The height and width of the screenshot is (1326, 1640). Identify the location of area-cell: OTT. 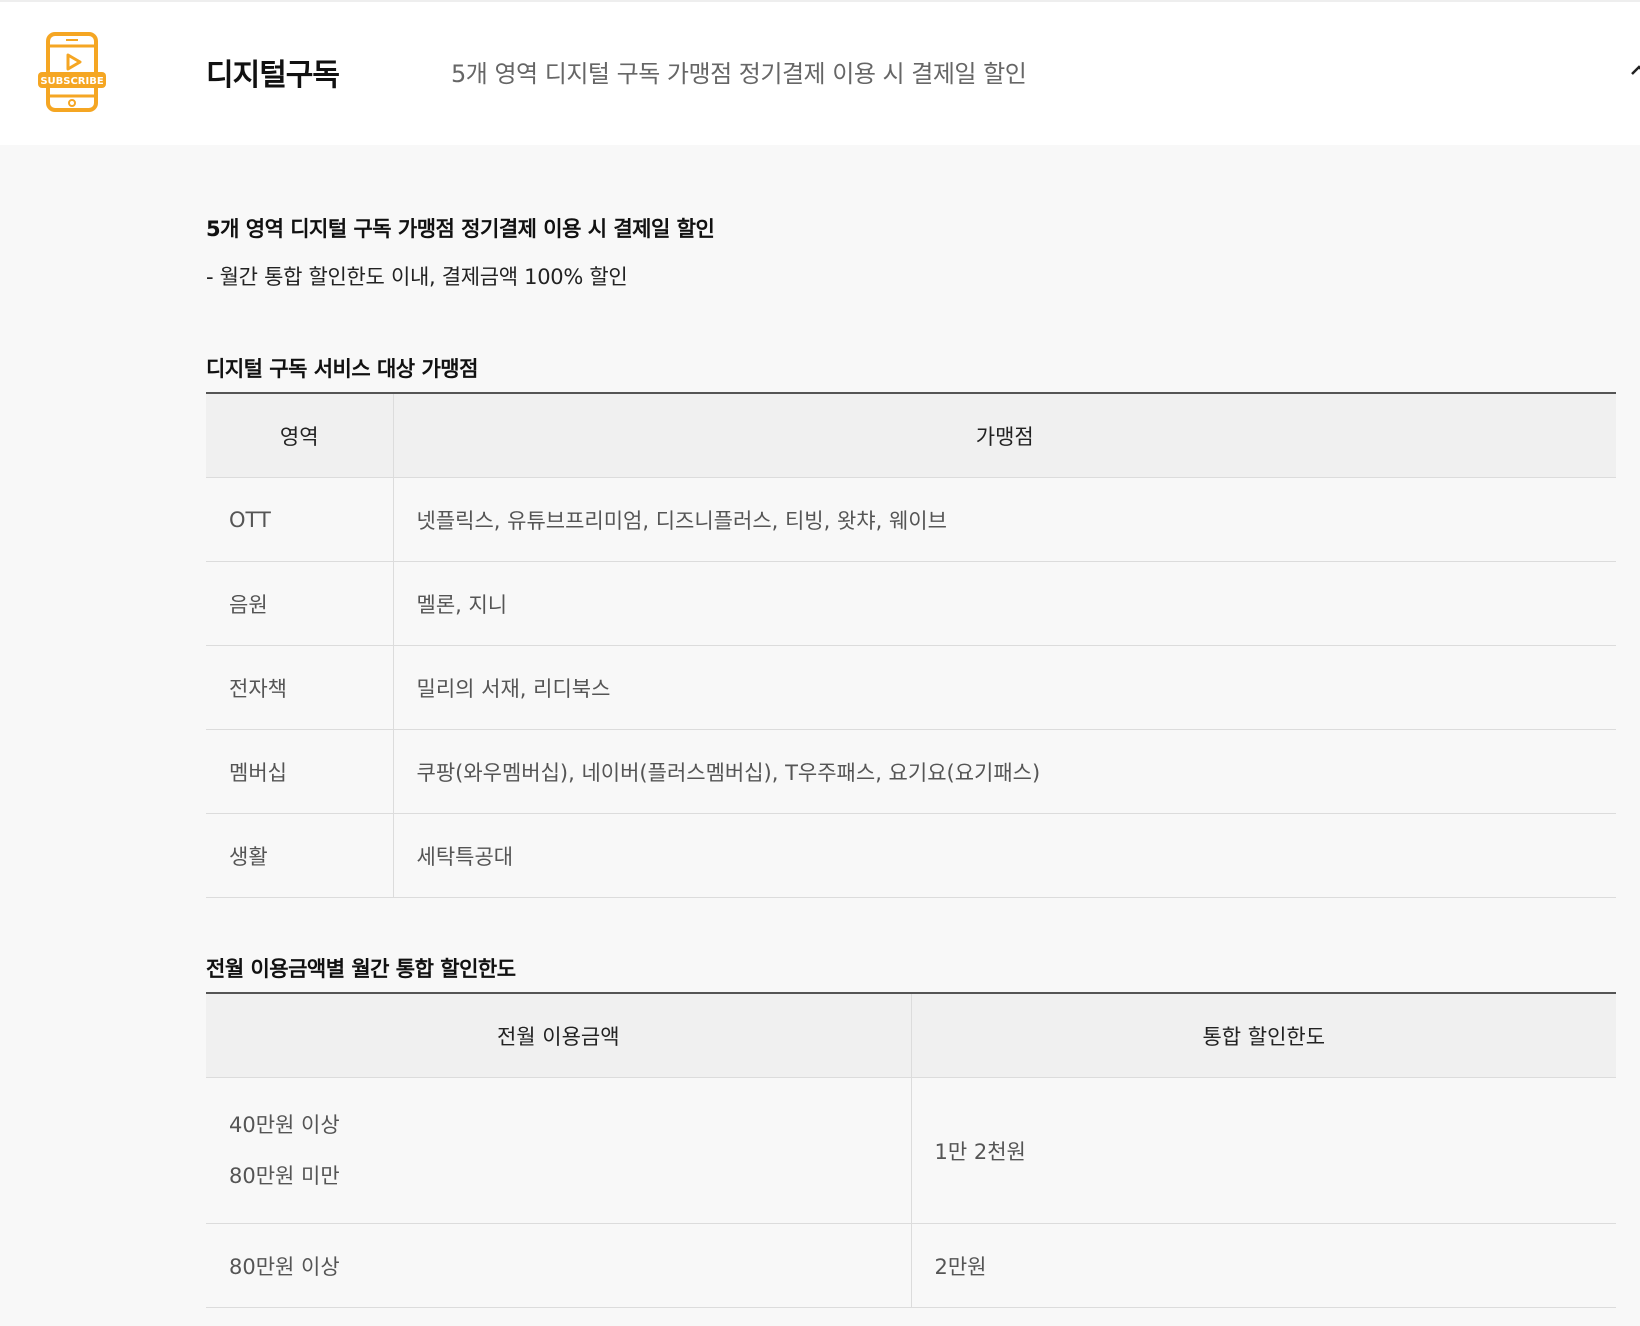
(300, 519).